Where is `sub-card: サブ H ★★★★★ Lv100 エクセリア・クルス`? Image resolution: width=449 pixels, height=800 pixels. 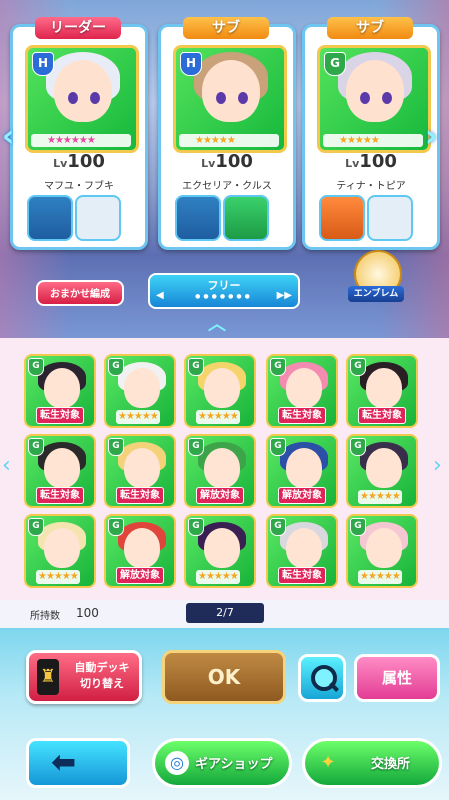 sub-card: サブ H ★★★★★ Lv100 エクセリア・クルス is located at coordinates (227, 133).